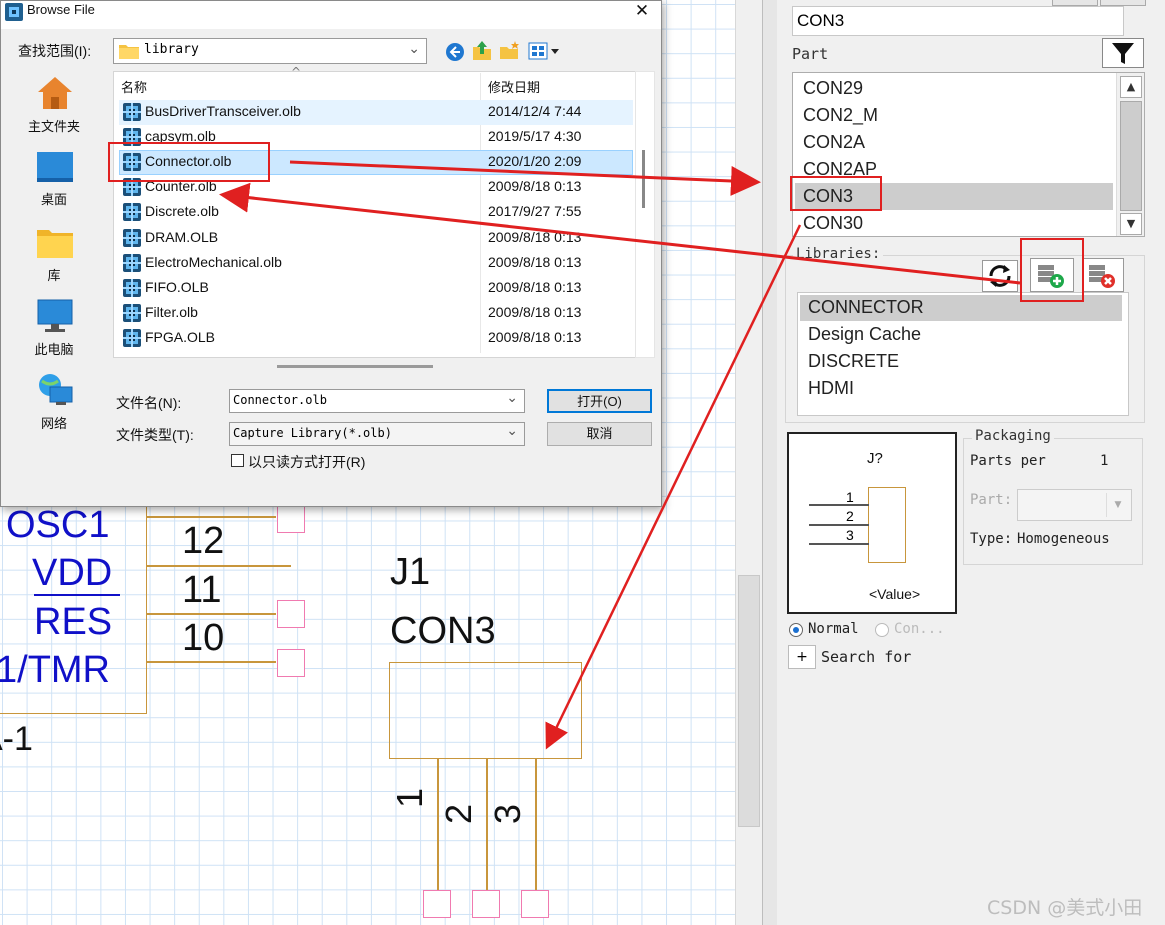 The height and width of the screenshot is (925, 1165). I want to click on net-label-vdd: VDD, so click(72, 573).